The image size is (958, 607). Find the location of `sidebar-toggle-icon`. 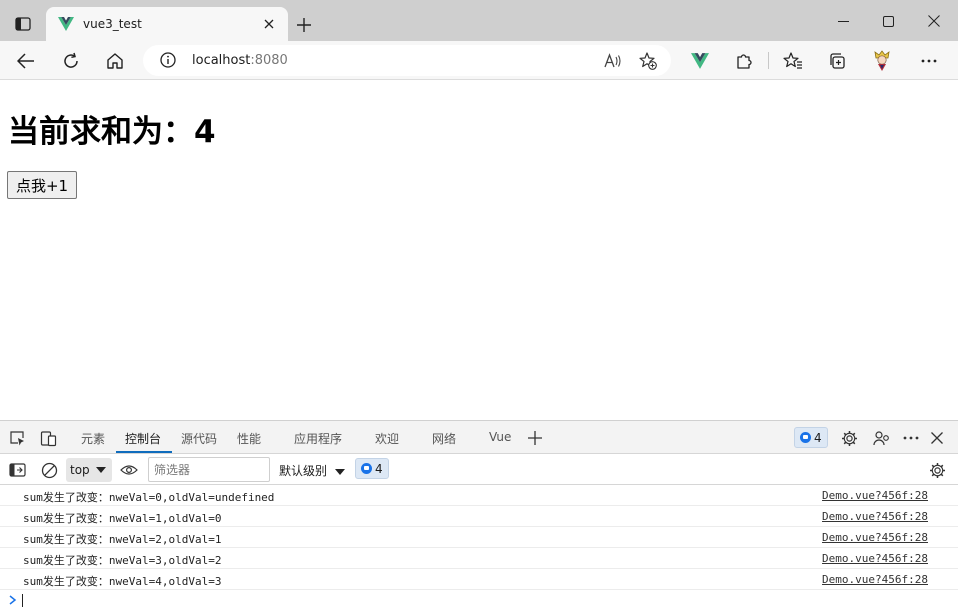

sidebar-toggle-icon is located at coordinates (17, 470).